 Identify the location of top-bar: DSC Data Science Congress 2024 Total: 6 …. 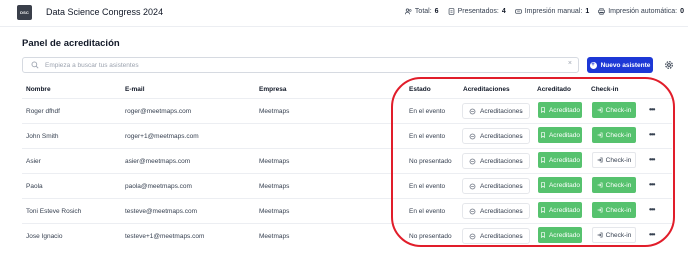
(344, 13).